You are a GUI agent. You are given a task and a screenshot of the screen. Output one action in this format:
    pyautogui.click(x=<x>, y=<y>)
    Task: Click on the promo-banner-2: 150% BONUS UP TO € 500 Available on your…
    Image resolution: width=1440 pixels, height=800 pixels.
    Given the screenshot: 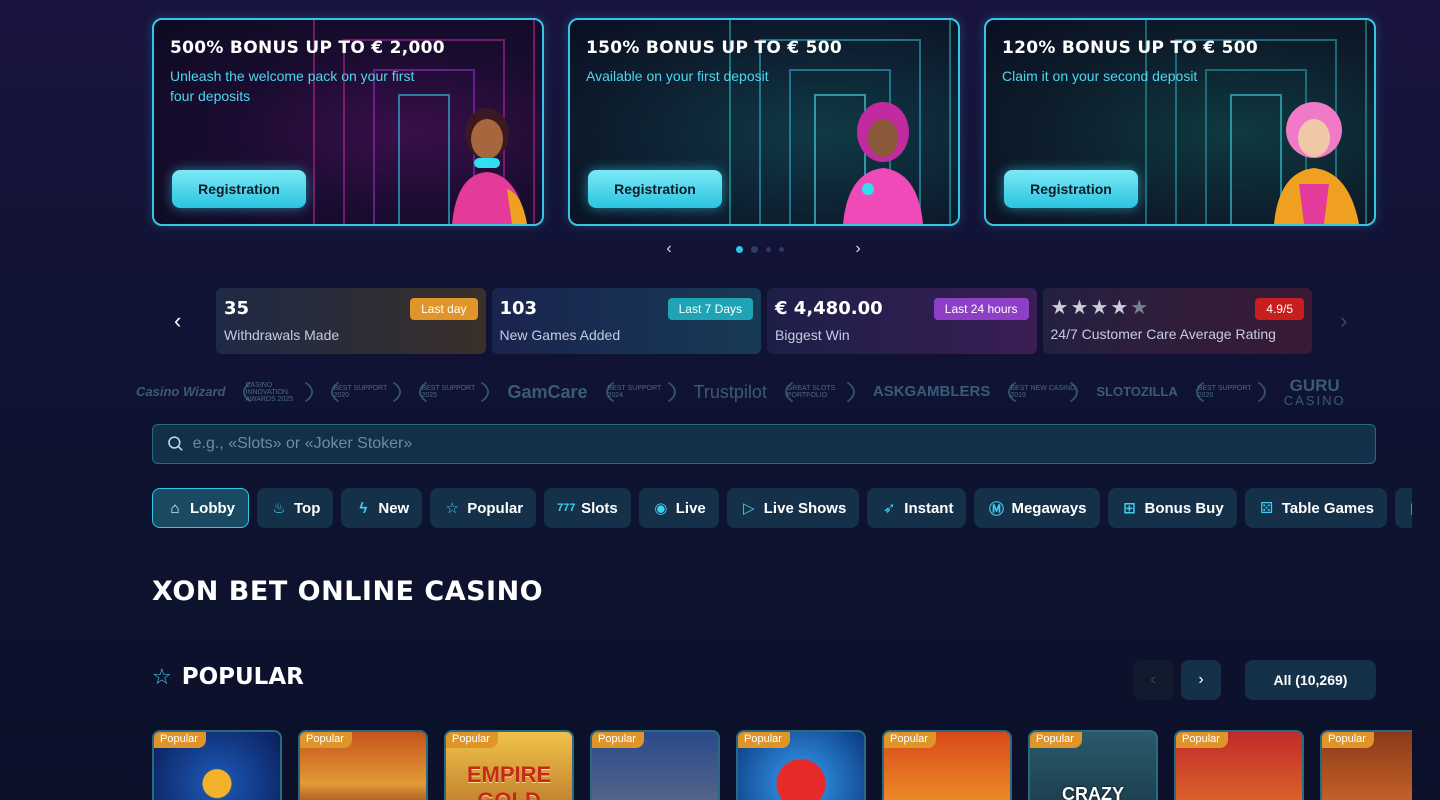 What is the action you would take?
    pyautogui.click(x=764, y=122)
    